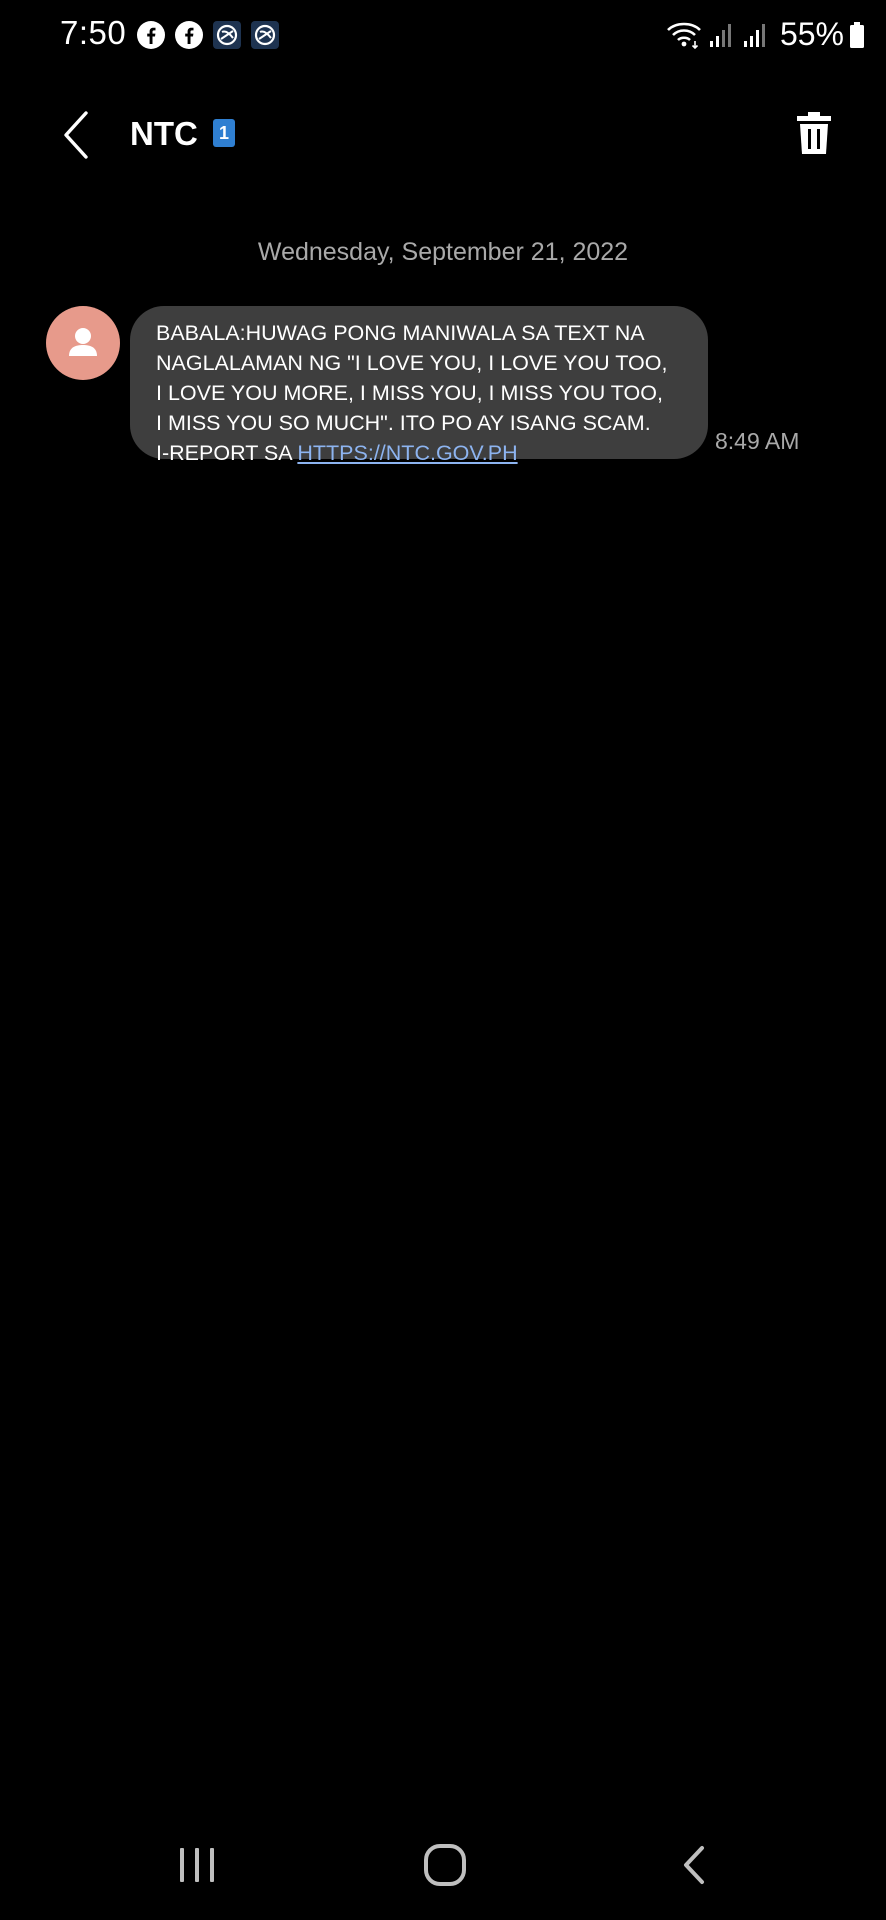 This screenshot has width=886, height=1920. What do you see at coordinates (857, 34) in the screenshot?
I see `battery-icon` at bounding box center [857, 34].